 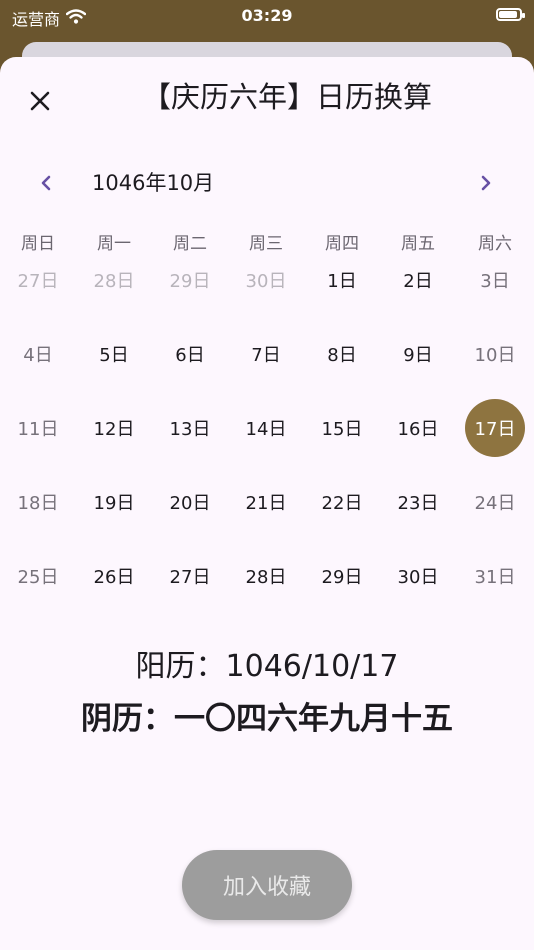 I want to click on close-button, so click(x=40, y=101).